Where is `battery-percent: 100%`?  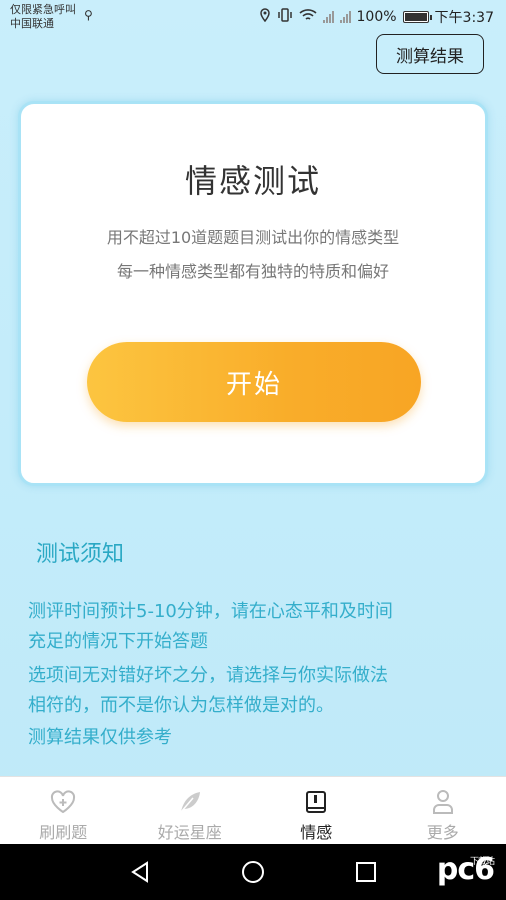
battery-percent: 100% is located at coordinates (376, 17).